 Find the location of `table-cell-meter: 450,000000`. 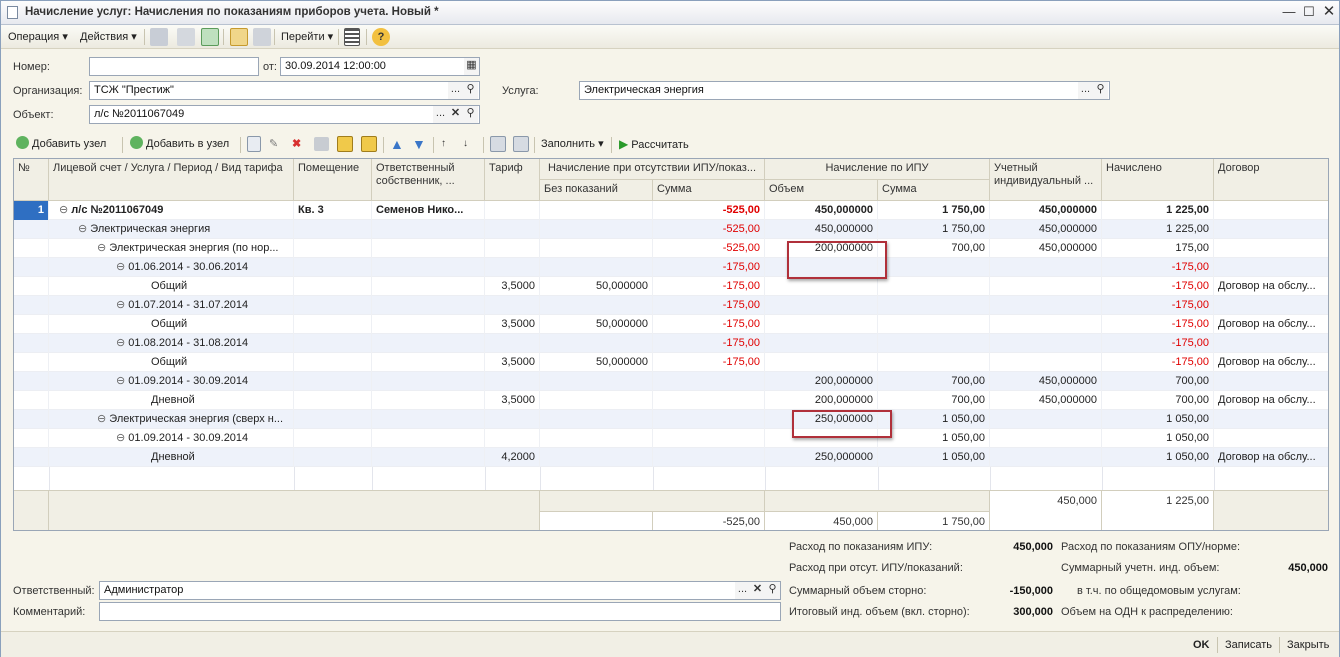

table-cell-meter: 450,000000 is located at coordinates (1046, 248).